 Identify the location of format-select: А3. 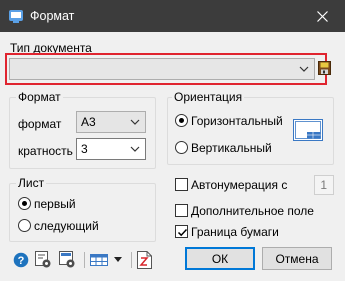
(111, 122).